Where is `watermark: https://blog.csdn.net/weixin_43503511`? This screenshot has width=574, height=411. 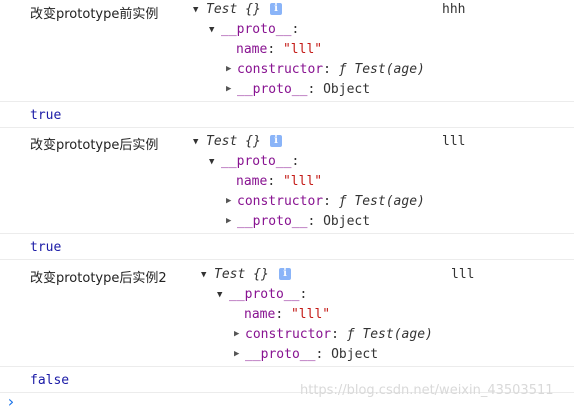
watermark: https://blog.csdn.net/weixin_43503511 is located at coordinates (427, 390).